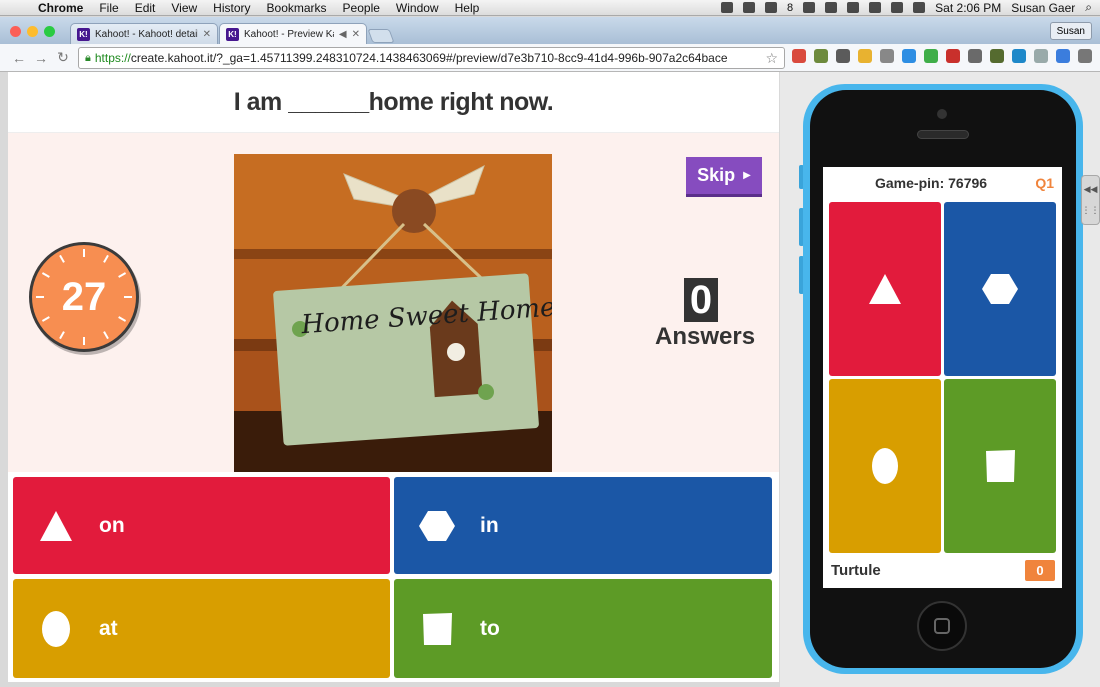 The image size is (1100, 687). Describe the element at coordinates (809, 7) in the screenshot. I see `notification-bell-icon` at that location.